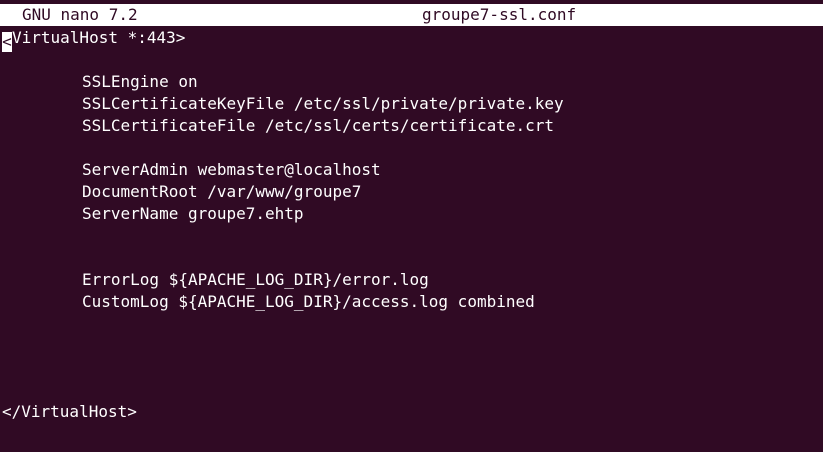 This screenshot has height=452, width=823. I want to click on text-cursor: <, so click(7, 42).